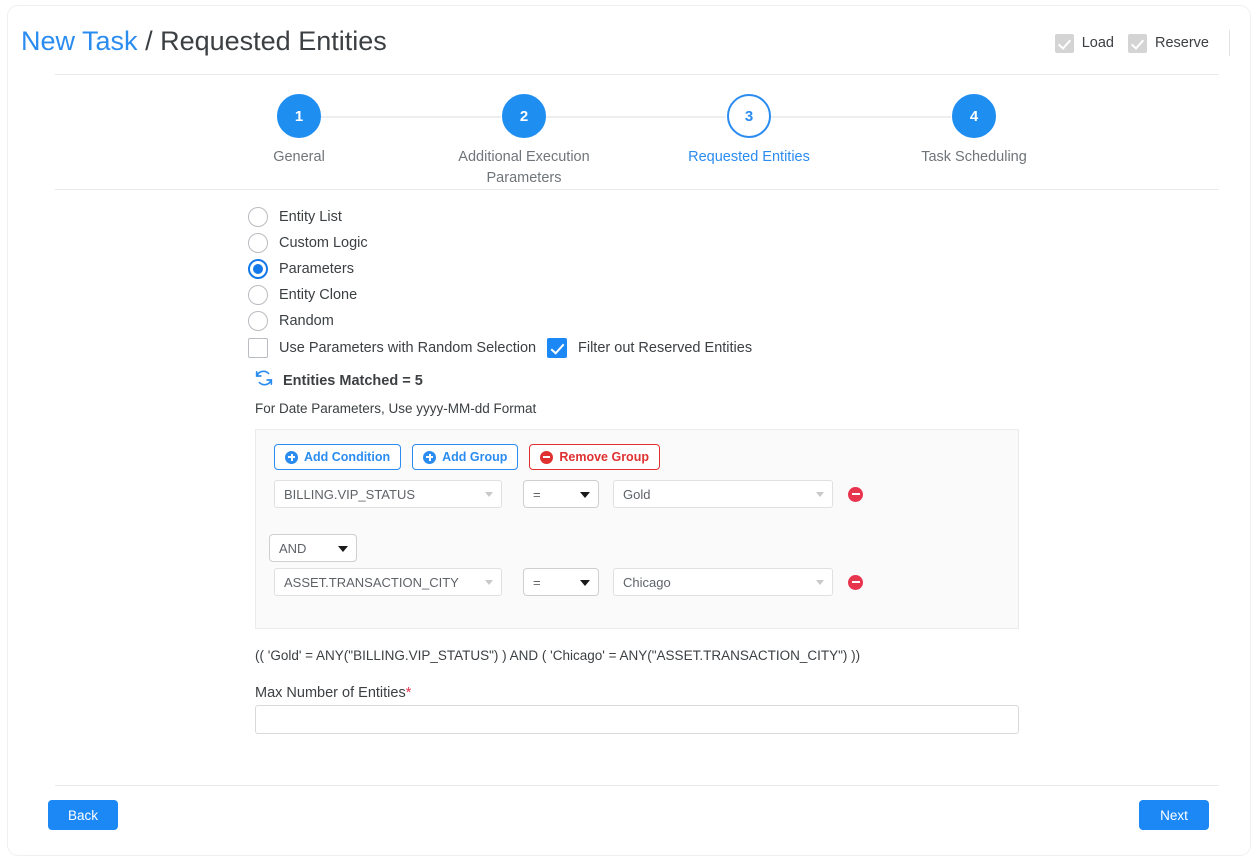  Describe the element at coordinates (1182, 43) in the screenshot. I see `header-check-reserve-label: Reserve` at that location.